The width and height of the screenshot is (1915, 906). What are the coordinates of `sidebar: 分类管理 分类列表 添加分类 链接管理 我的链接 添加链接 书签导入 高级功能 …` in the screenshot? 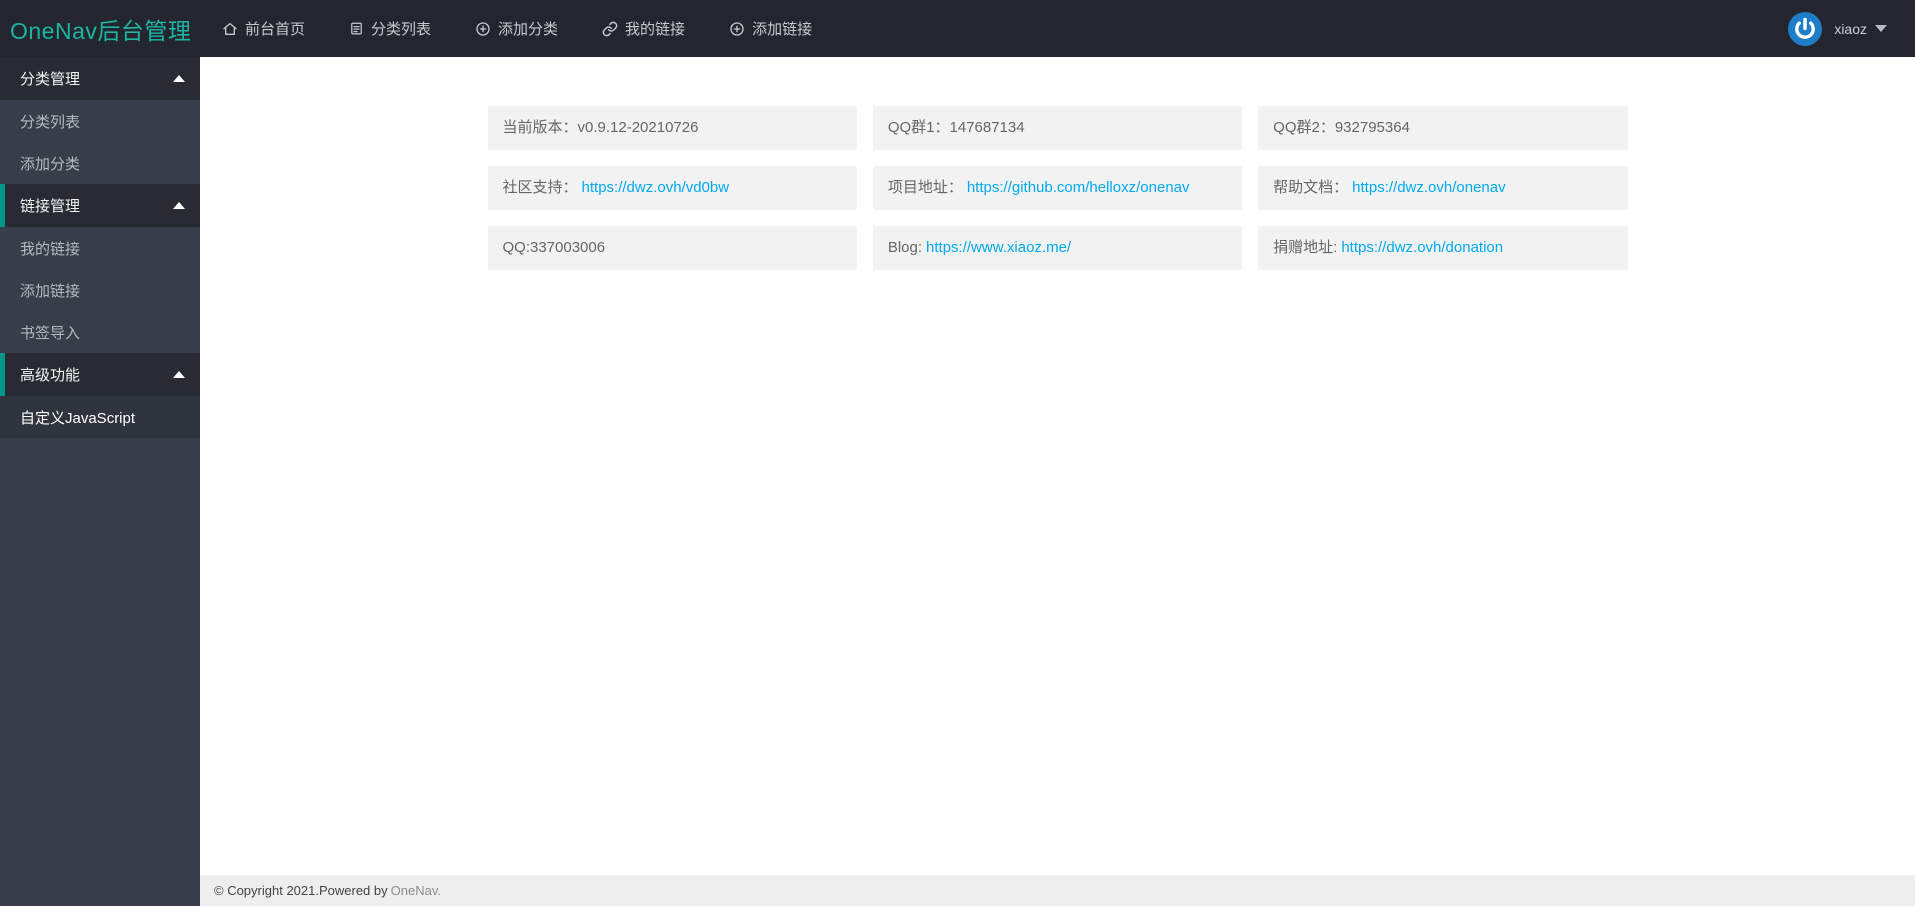 It's located at (100, 481).